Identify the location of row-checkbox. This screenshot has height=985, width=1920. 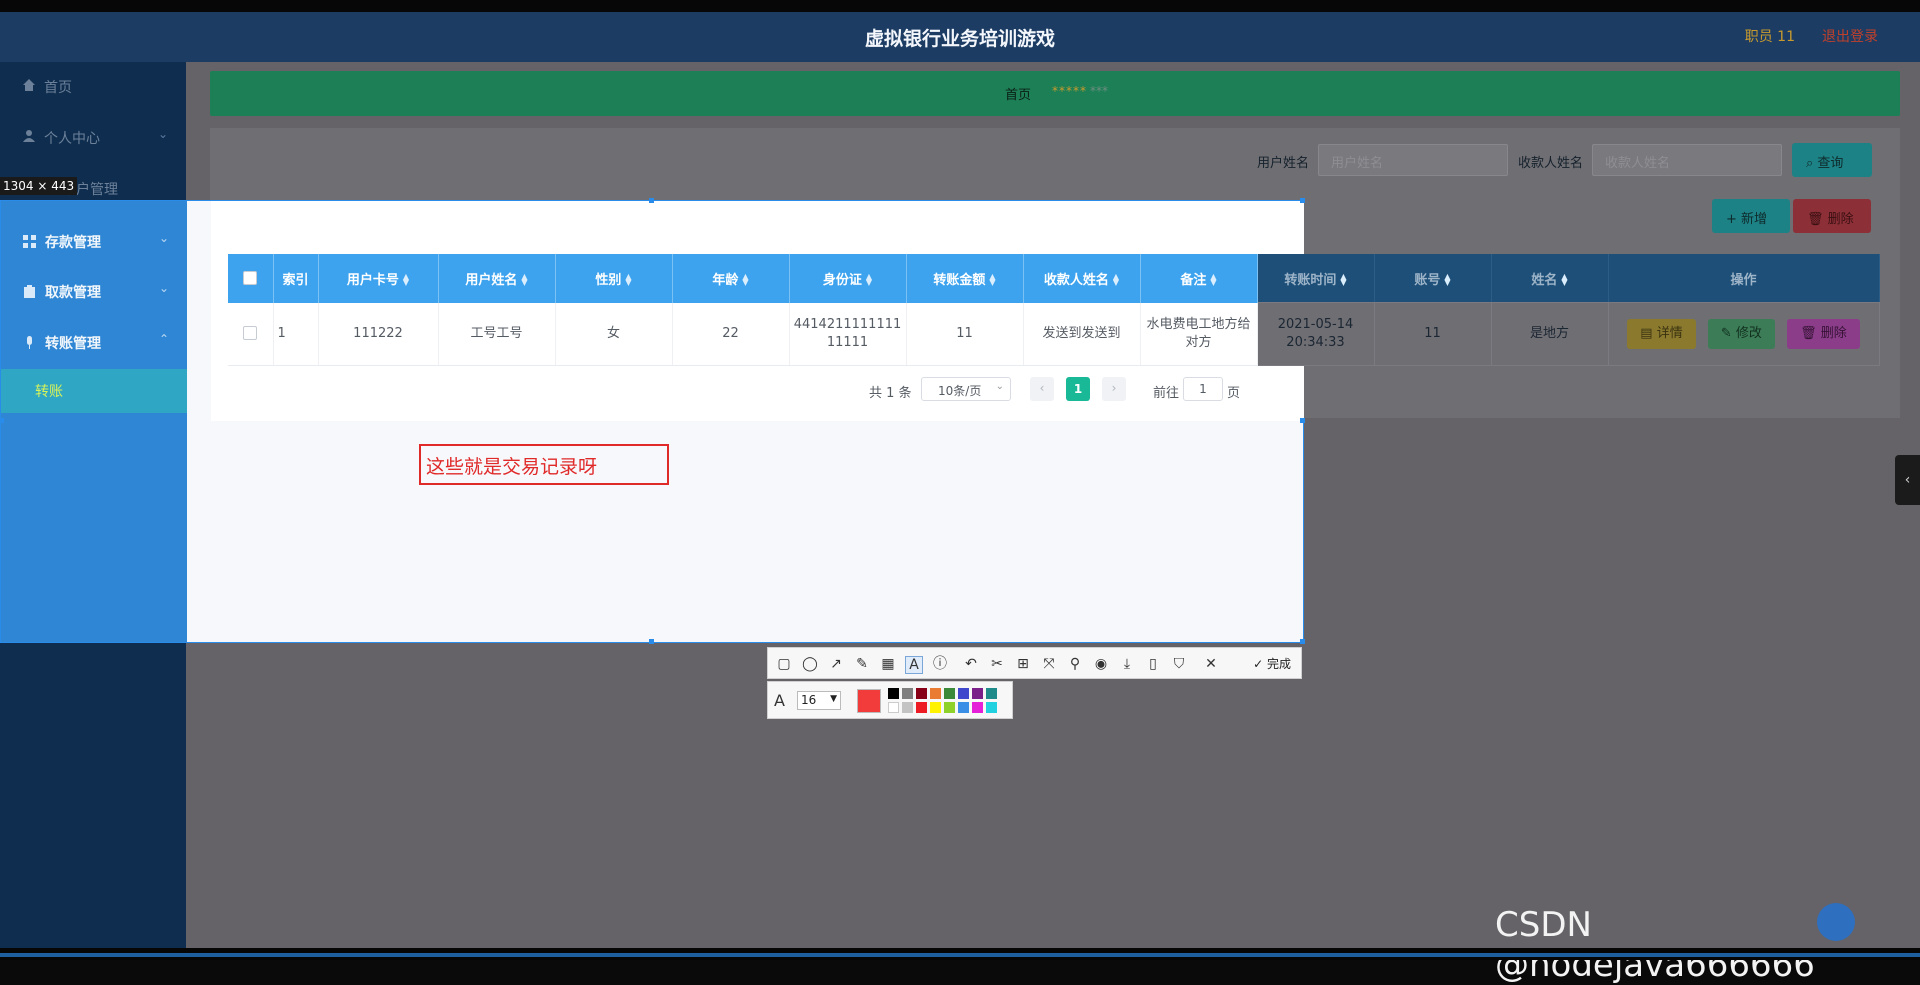
(250, 333).